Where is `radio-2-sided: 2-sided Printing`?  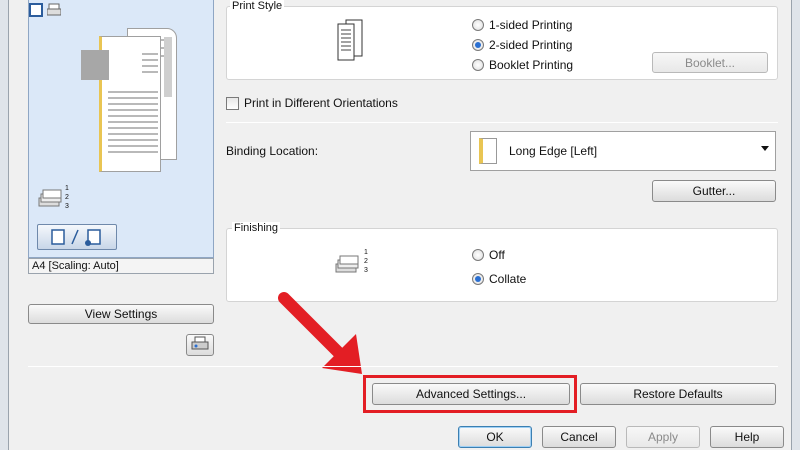 radio-2-sided: 2-sided Printing is located at coordinates (522, 45).